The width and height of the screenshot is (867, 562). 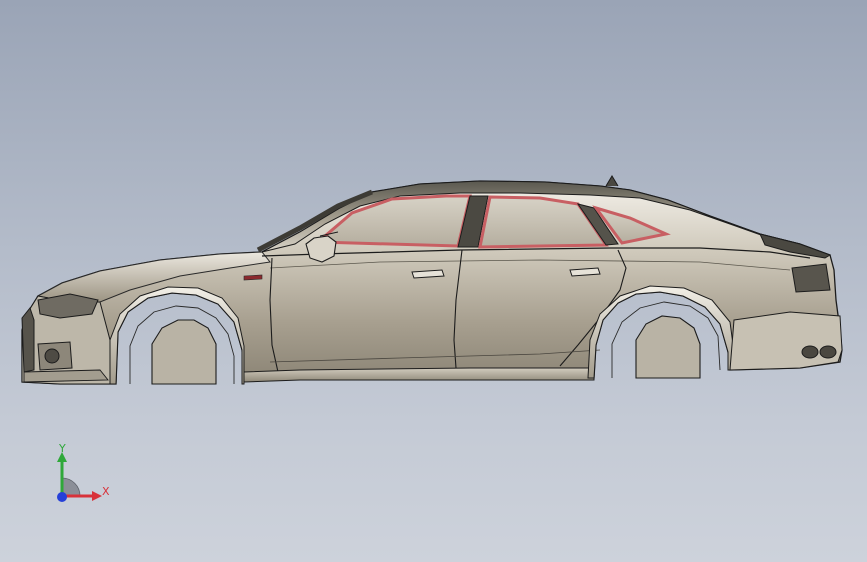 What do you see at coordinates (106, 491) in the screenshot?
I see `x-axis-label: X` at bounding box center [106, 491].